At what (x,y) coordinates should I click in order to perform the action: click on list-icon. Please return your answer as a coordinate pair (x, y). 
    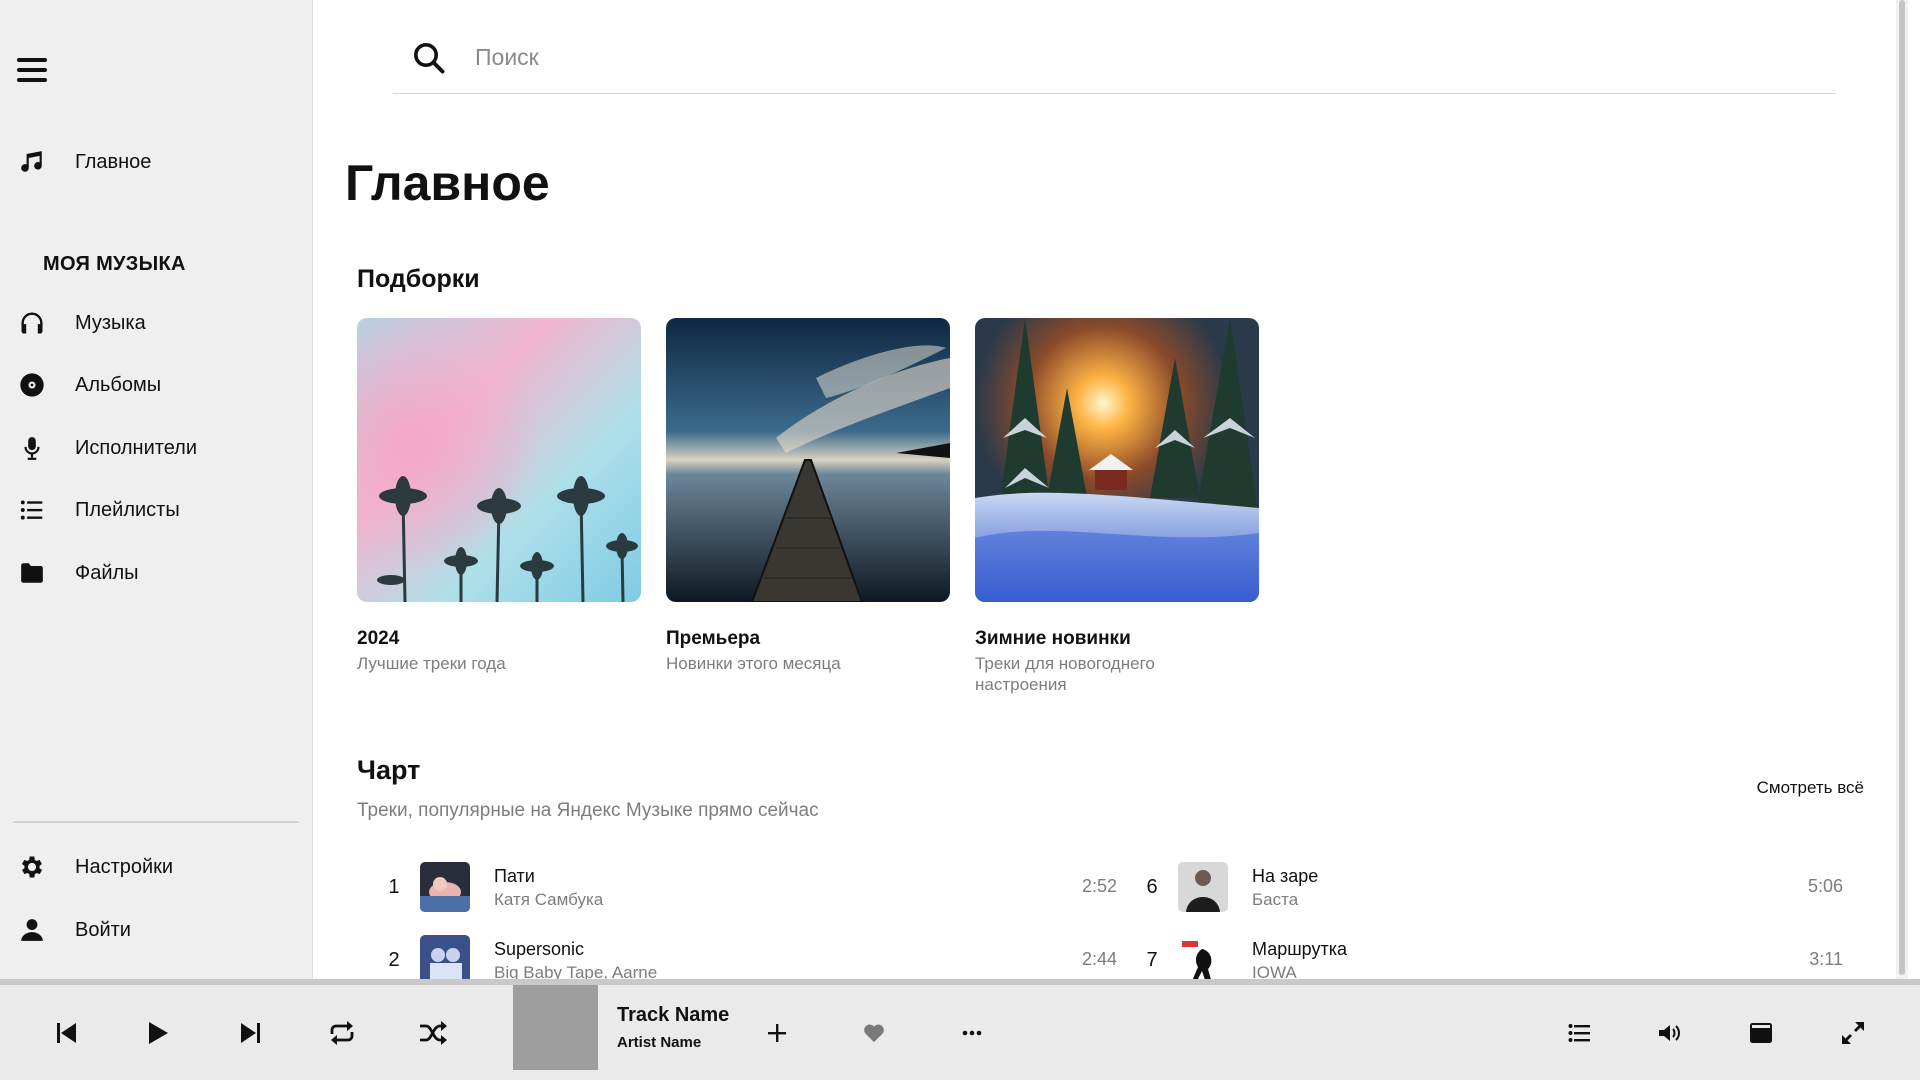
    Looking at the image, I should click on (32, 510).